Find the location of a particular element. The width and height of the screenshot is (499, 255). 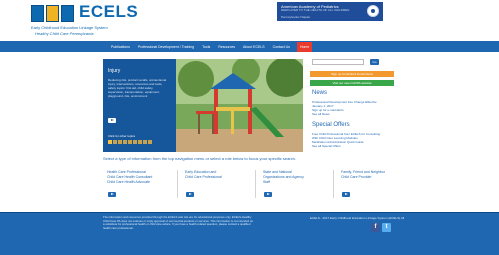

special-offers-heading: Special Offers is located at coordinates (331, 125).